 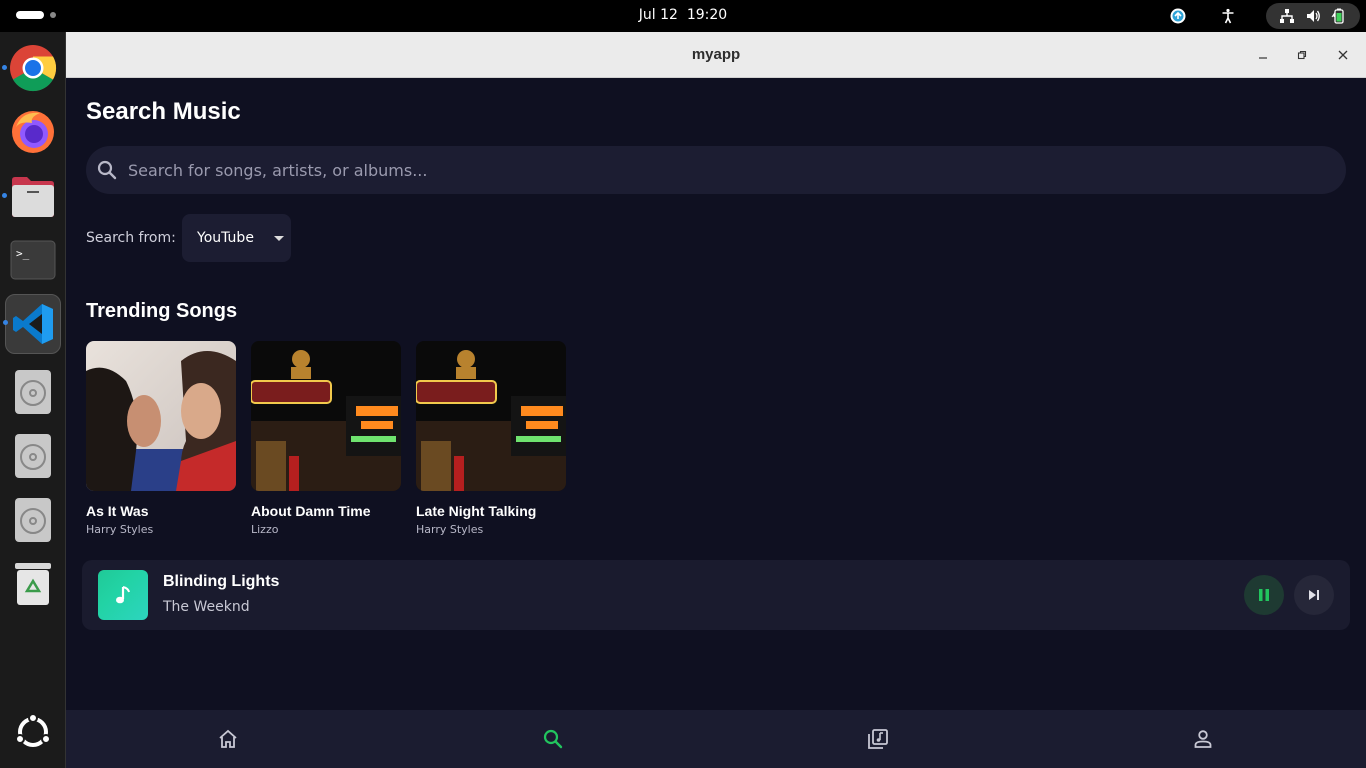 I want to click on nav-profile, so click(x=1203, y=739).